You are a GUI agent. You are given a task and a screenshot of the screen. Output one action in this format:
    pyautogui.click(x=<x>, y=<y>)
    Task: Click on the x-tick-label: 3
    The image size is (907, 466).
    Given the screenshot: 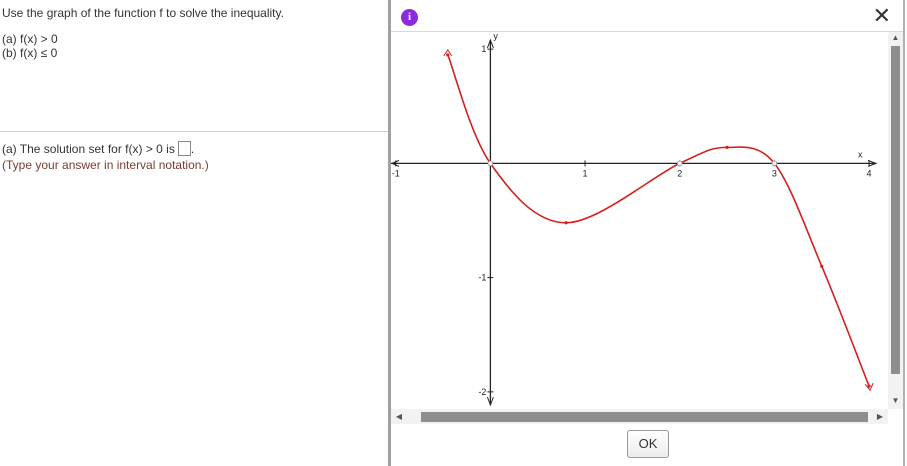 What is the action you would take?
    pyautogui.click(x=774, y=173)
    